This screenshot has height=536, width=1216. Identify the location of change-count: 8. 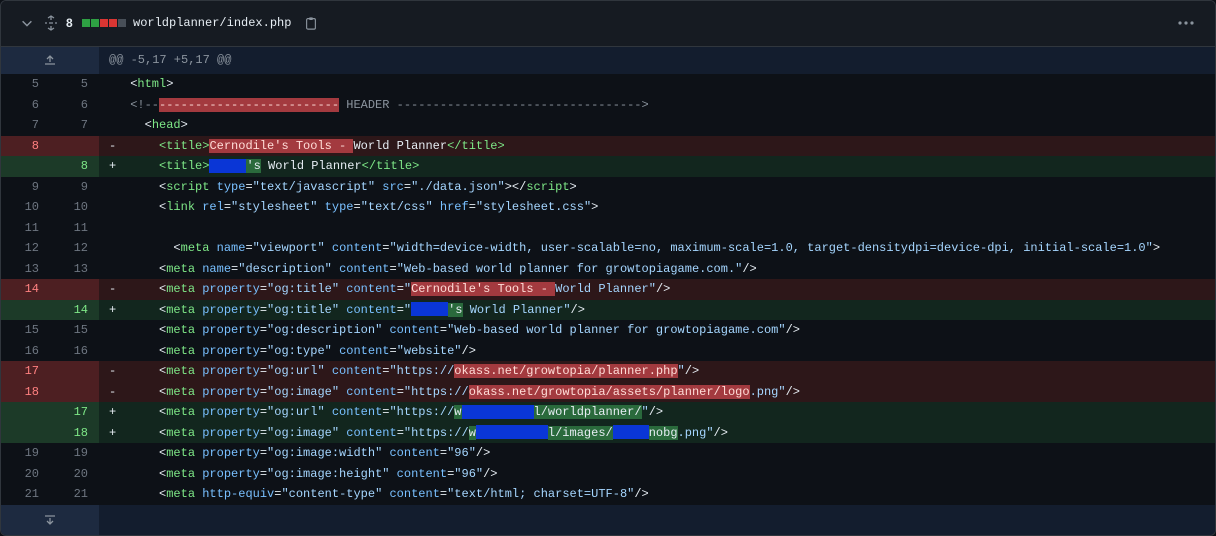
(69, 23).